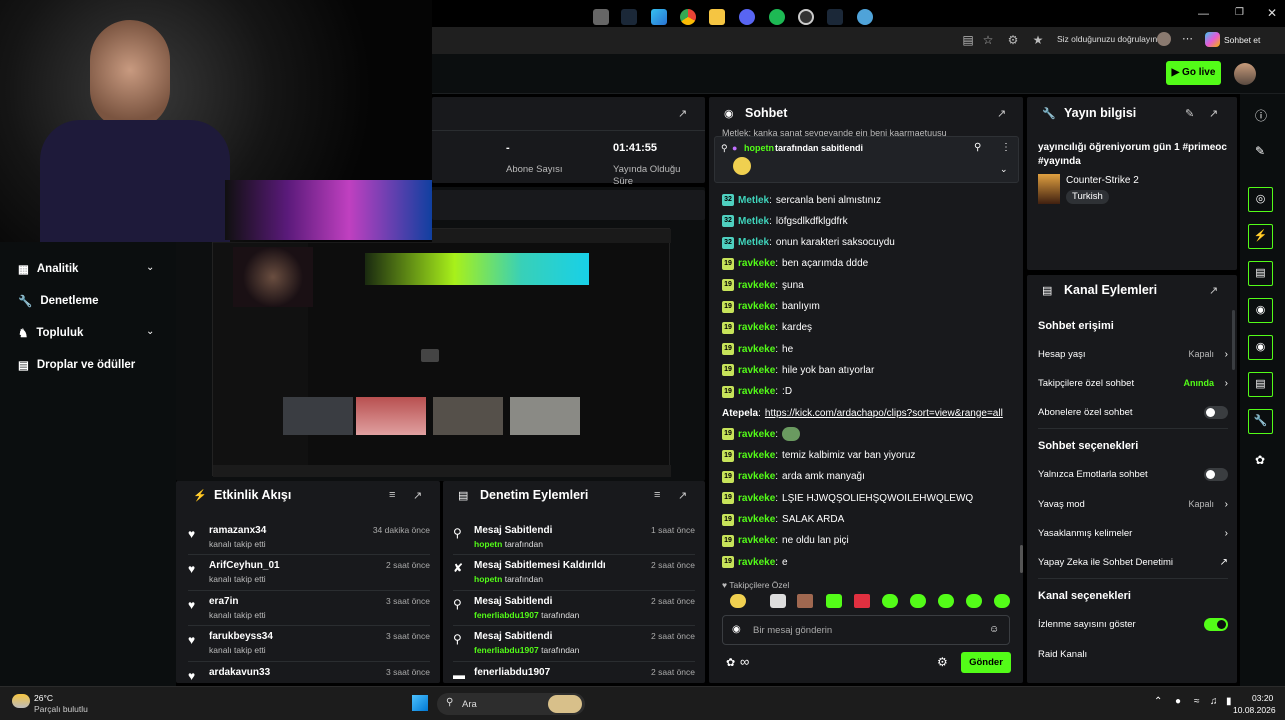 This screenshot has width=1285, height=720. I want to click on subs-only-row: Abonelere özel sohbet, so click(1133, 412).